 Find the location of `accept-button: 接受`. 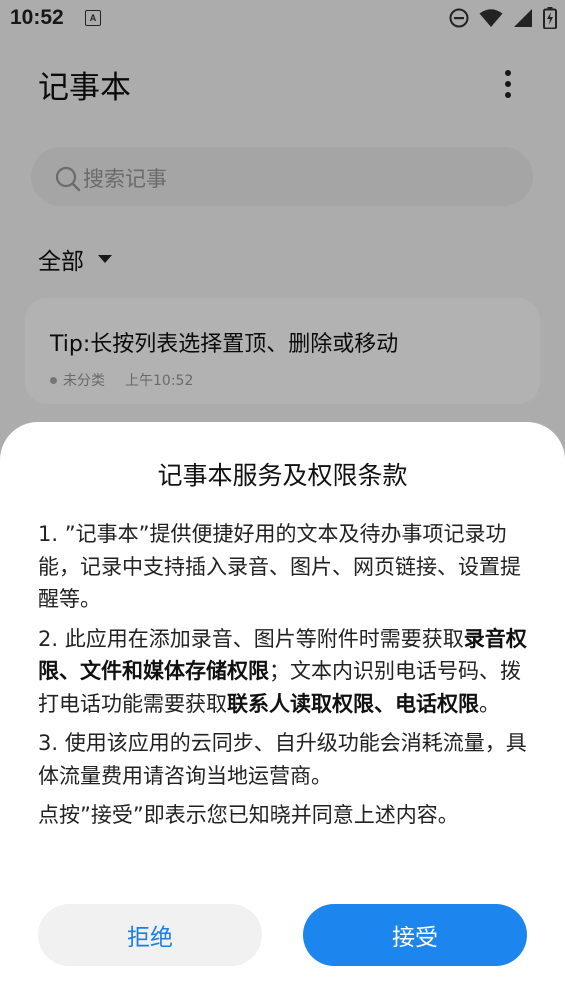

accept-button: 接受 is located at coordinates (415, 935).